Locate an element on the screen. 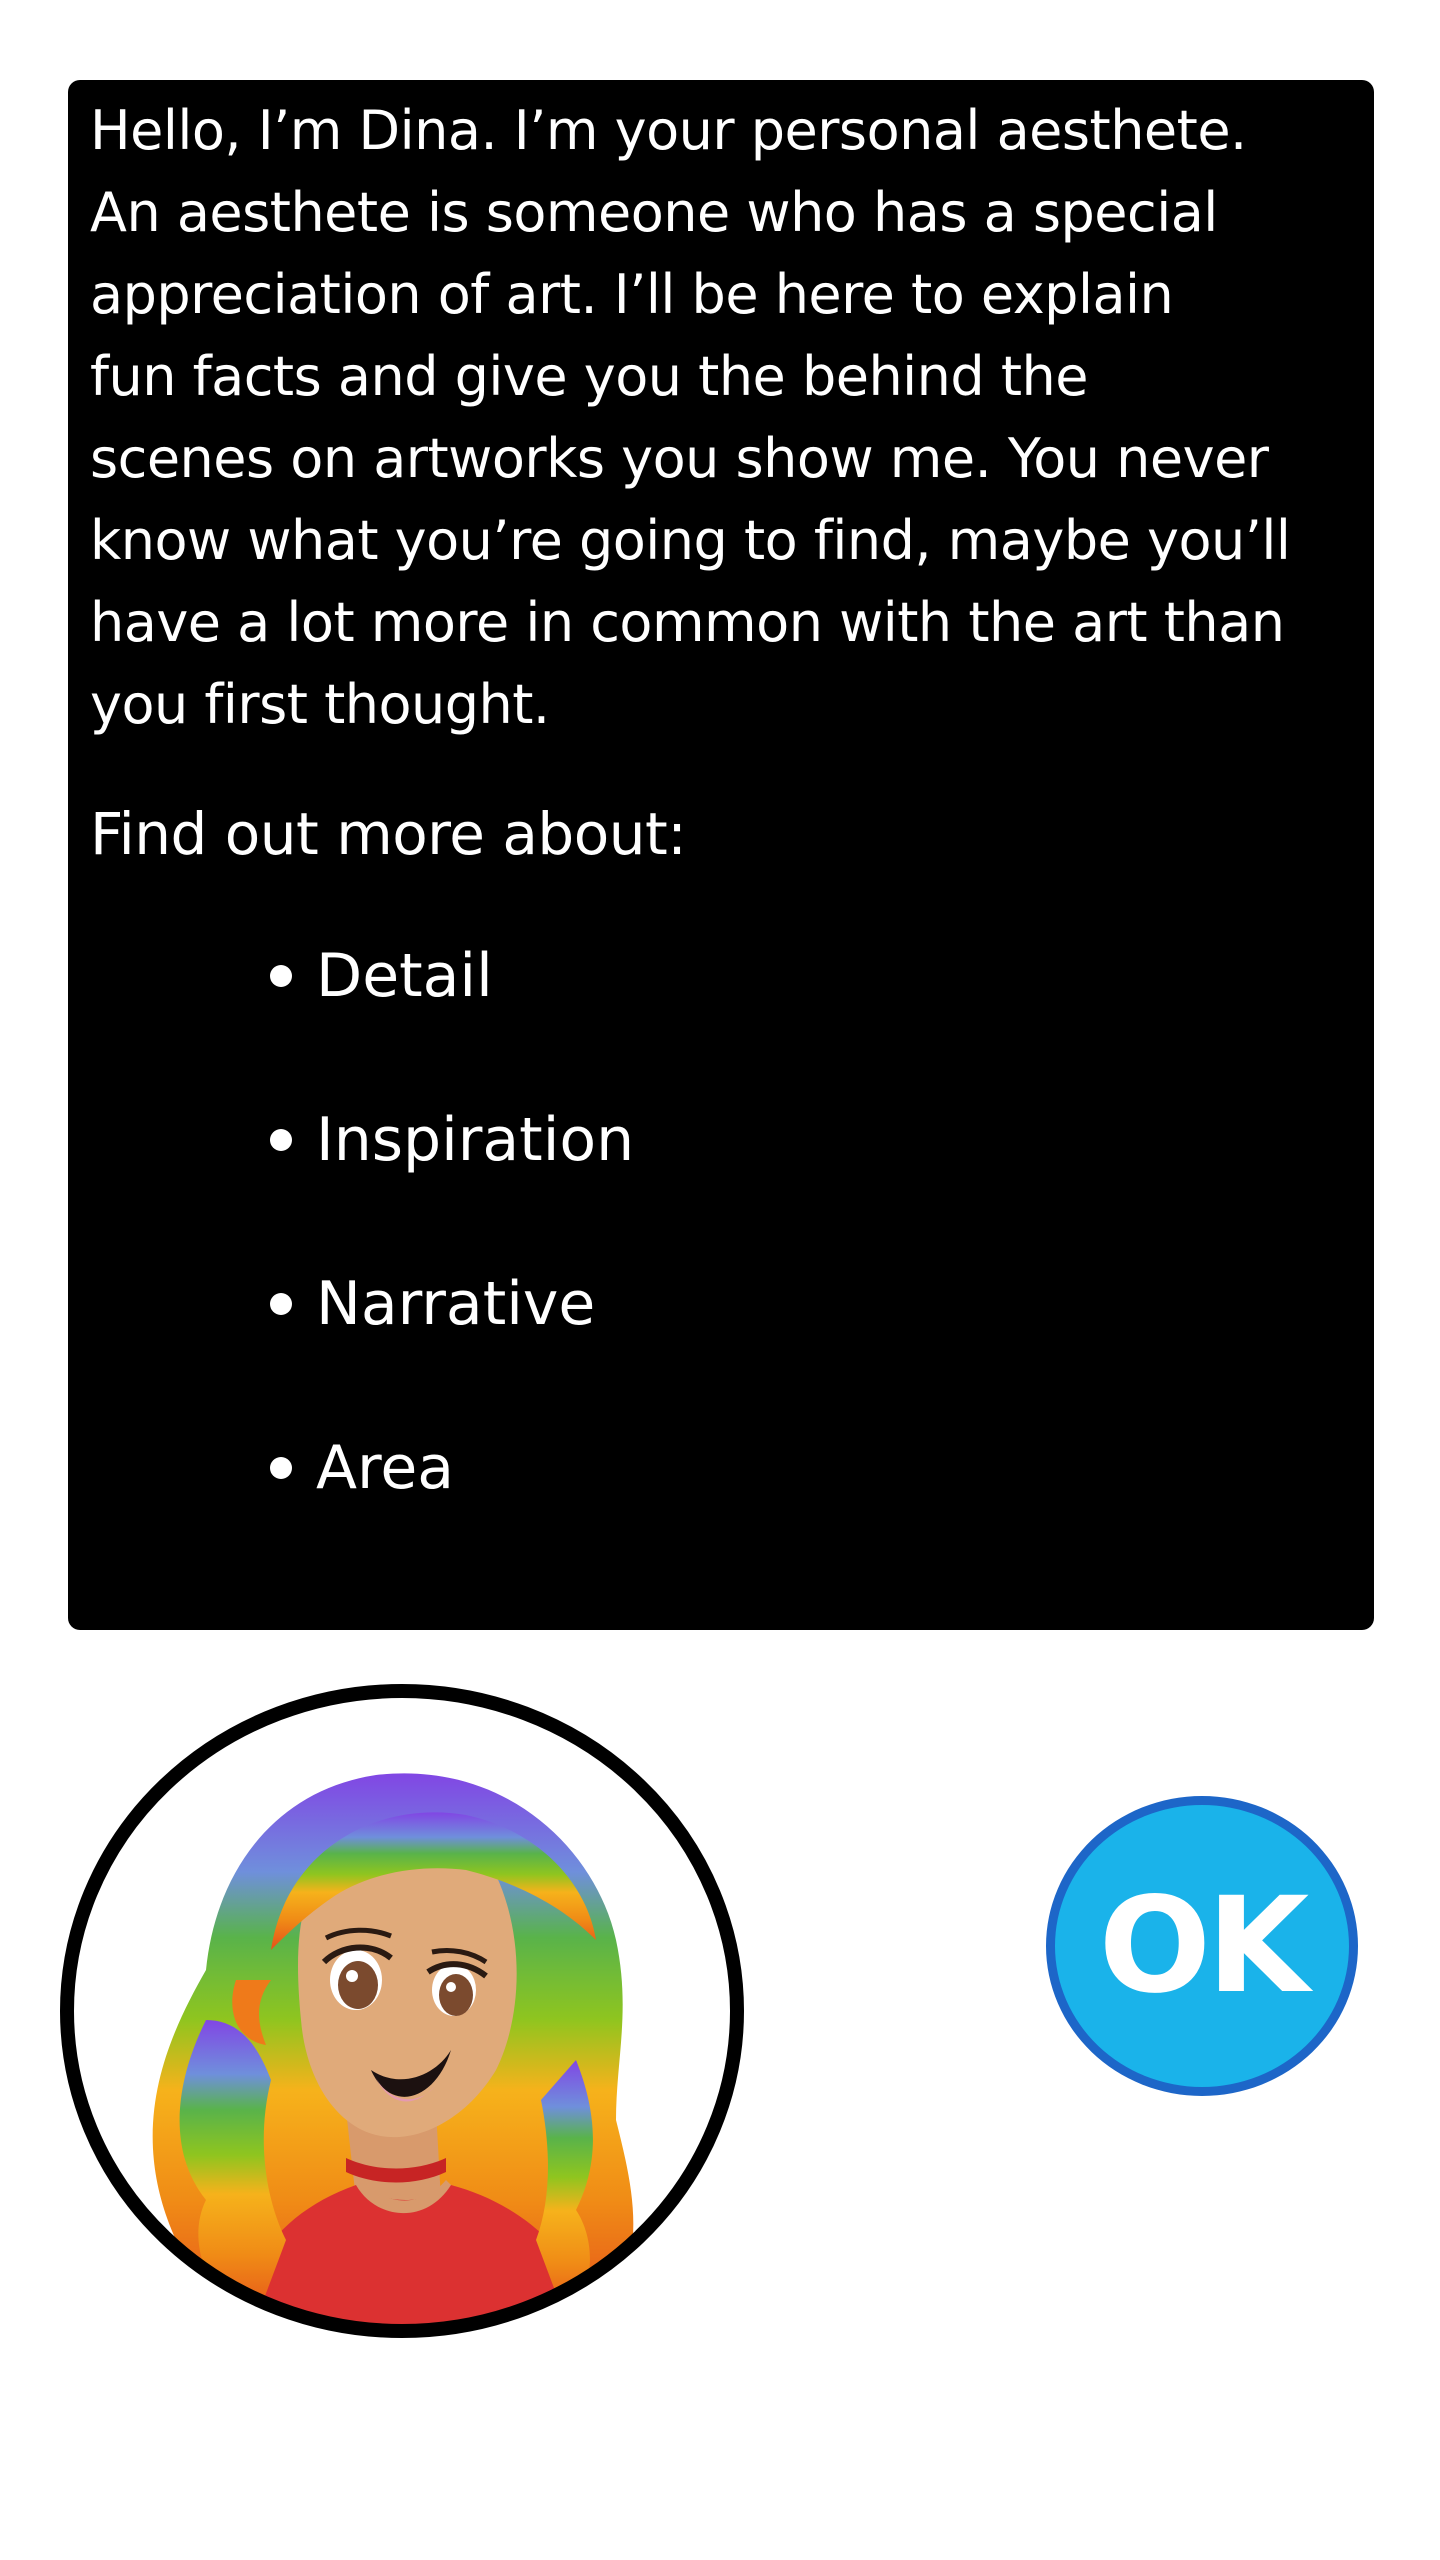 Image resolution: width=1440 pixels, height=2560 pixels. ok-button: OK is located at coordinates (1202, 1946).